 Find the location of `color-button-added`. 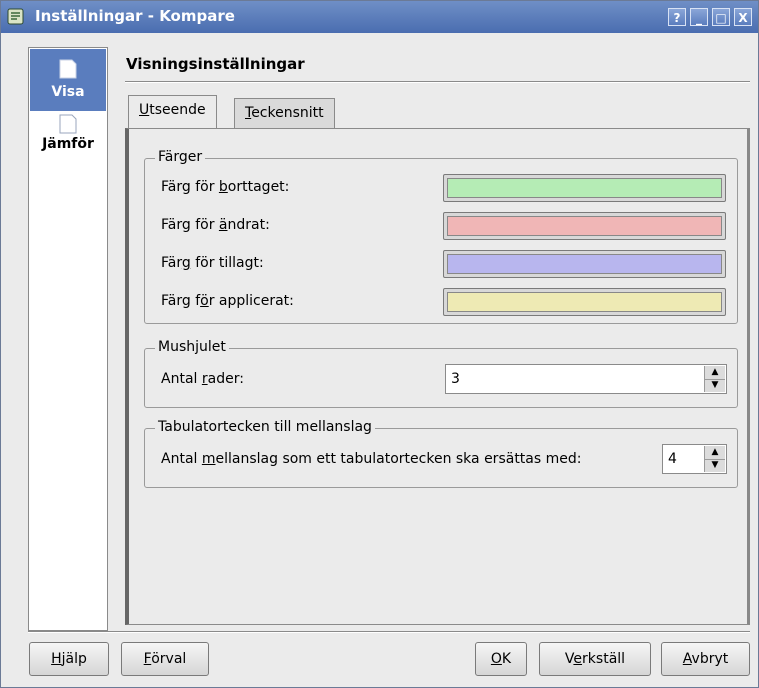

color-button-added is located at coordinates (584, 264).